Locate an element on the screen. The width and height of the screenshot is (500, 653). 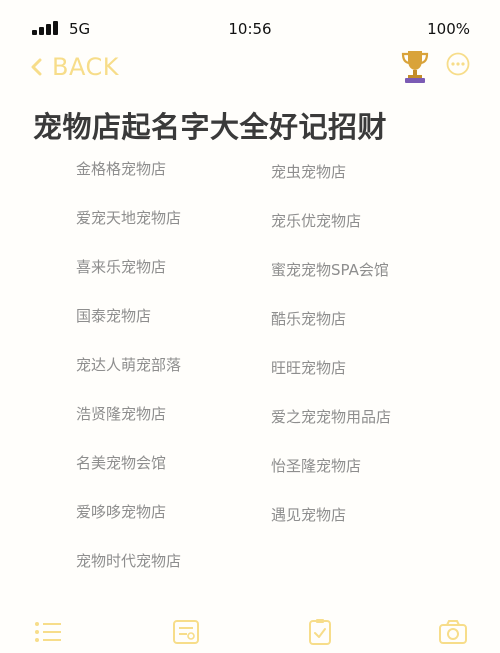
list-item: 遇见宠物店 is located at coordinates (309, 515).